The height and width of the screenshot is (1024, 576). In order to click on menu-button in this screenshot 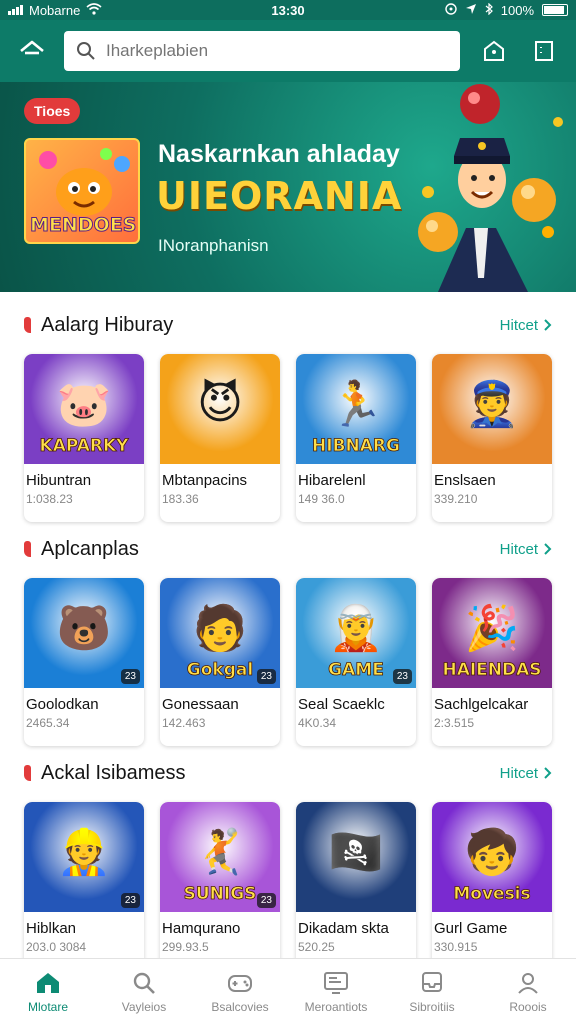, I will do `click(544, 51)`.